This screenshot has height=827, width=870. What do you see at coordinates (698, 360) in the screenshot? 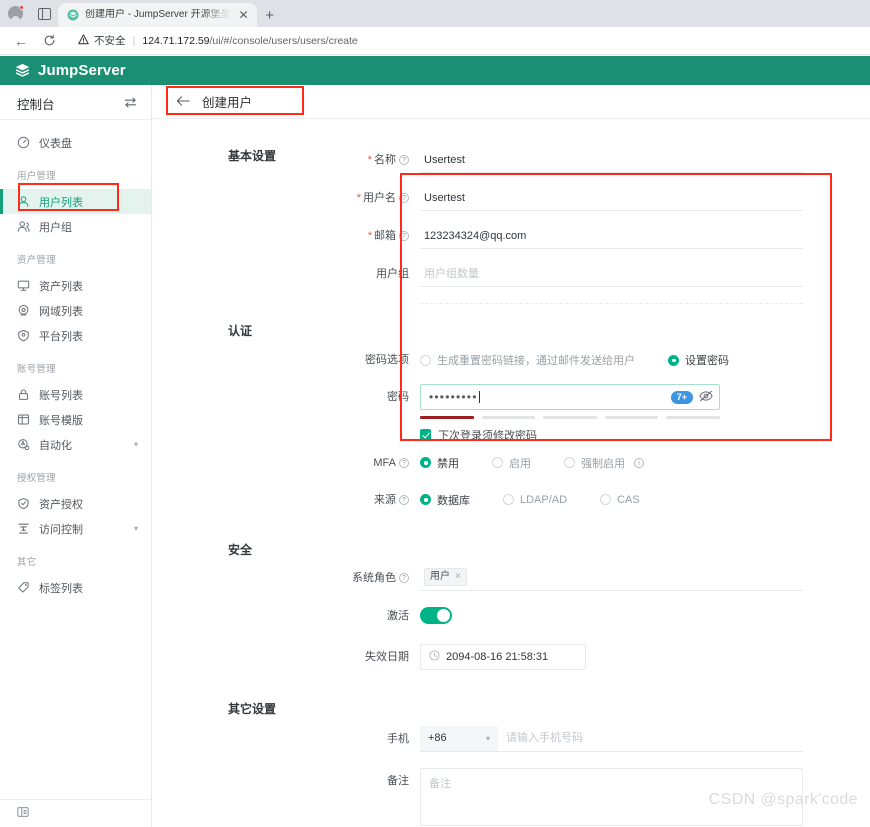
I see `radio-password-option-1: 设置密码` at bounding box center [698, 360].